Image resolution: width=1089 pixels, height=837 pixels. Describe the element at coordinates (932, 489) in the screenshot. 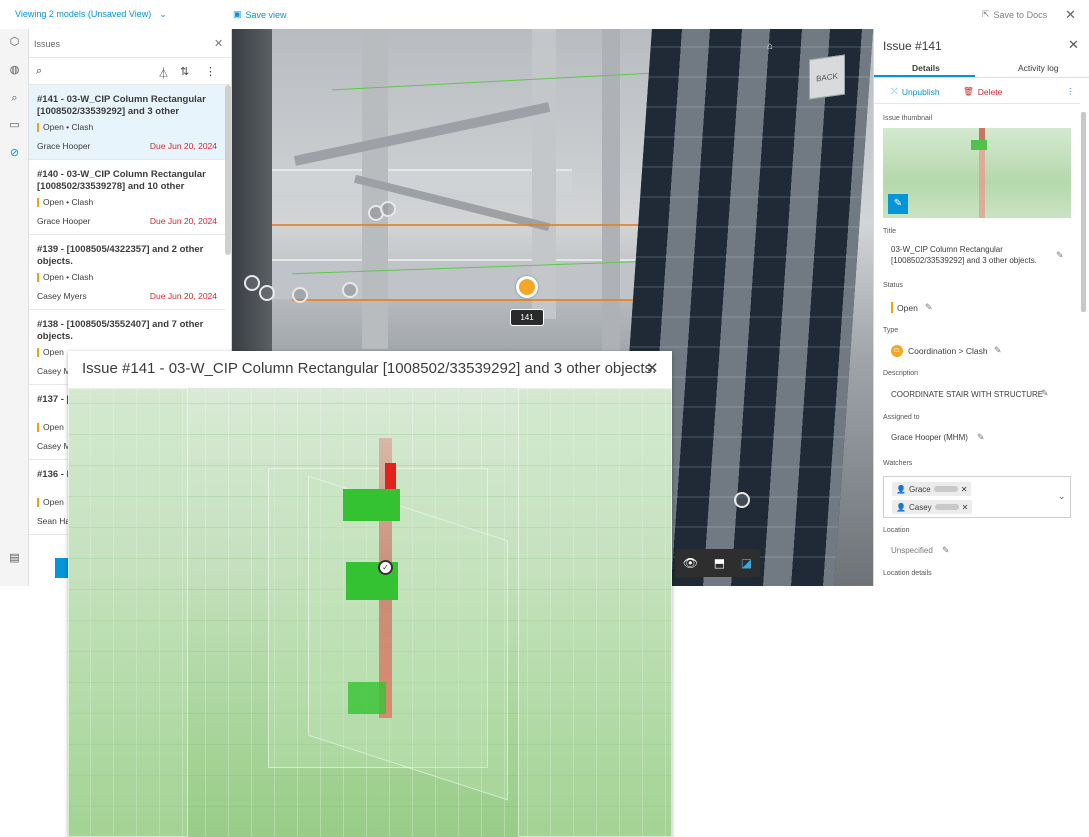

I see `watcher-chip: 👤 Grace ✕` at that location.